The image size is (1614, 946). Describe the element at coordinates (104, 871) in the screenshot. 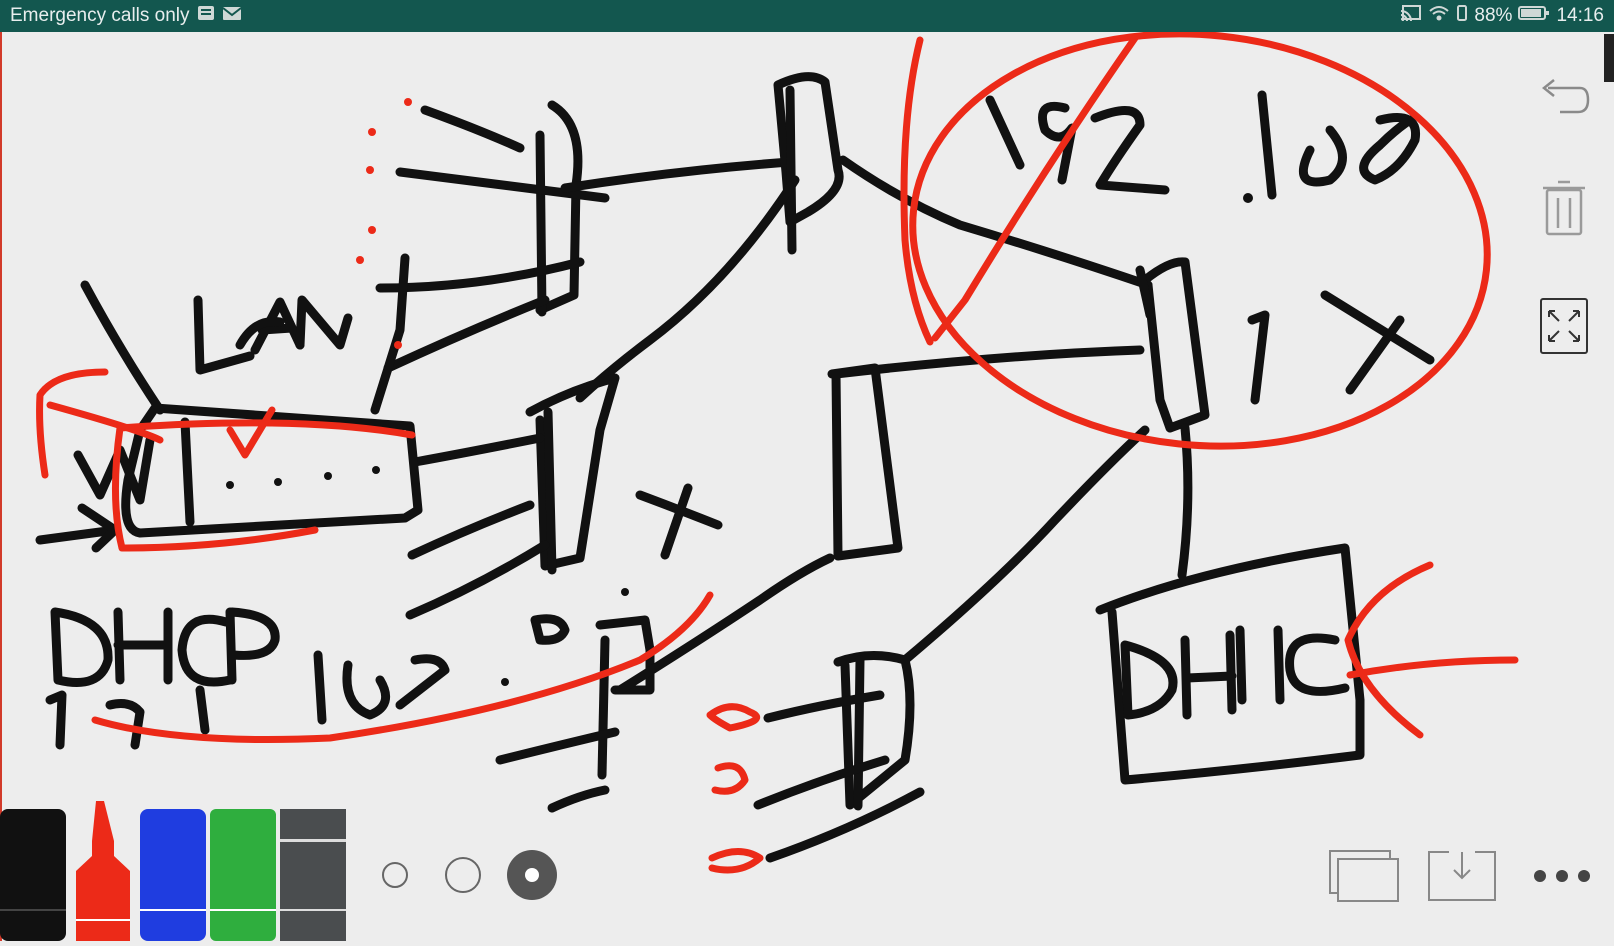

I see `red-marker` at that location.